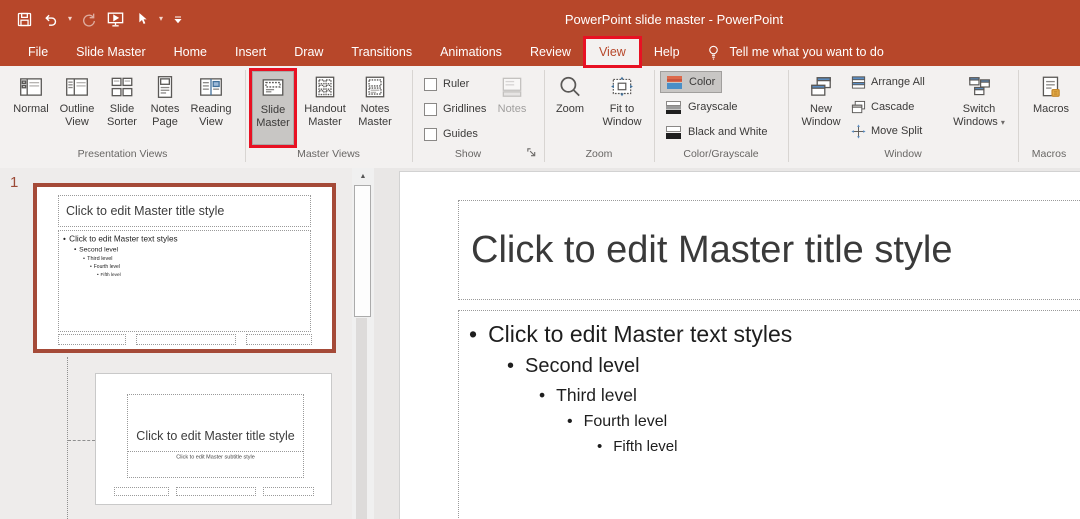 Image resolution: width=1080 pixels, height=519 pixels. What do you see at coordinates (165, 87) in the screenshot?
I see `notes-page-icon` at bounding box center [165, 87].